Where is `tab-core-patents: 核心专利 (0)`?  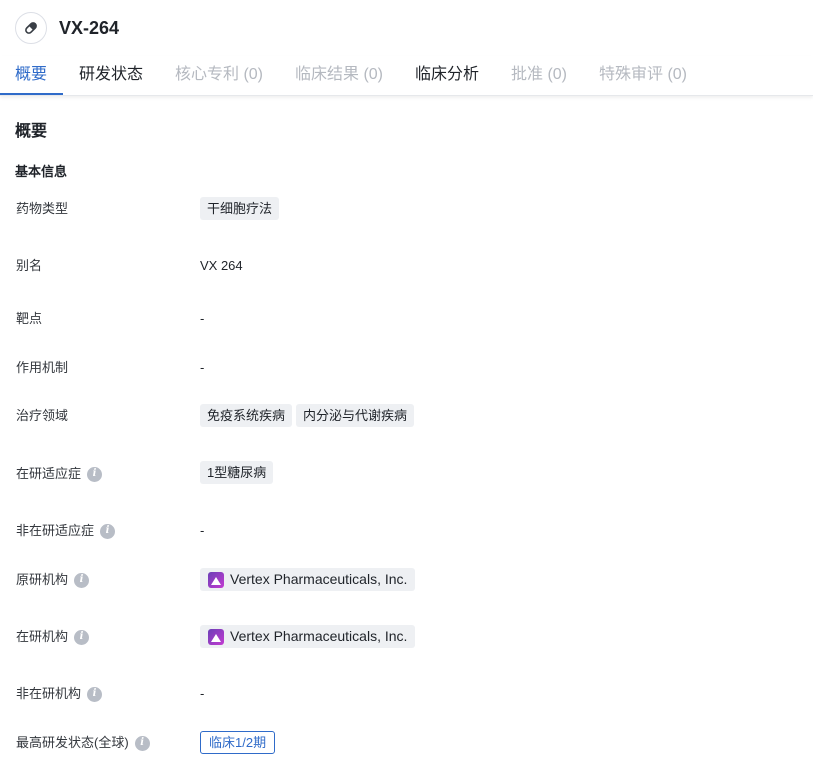
tab-core-patents: 核心专利 (0) is located at coordinates (219, 75).